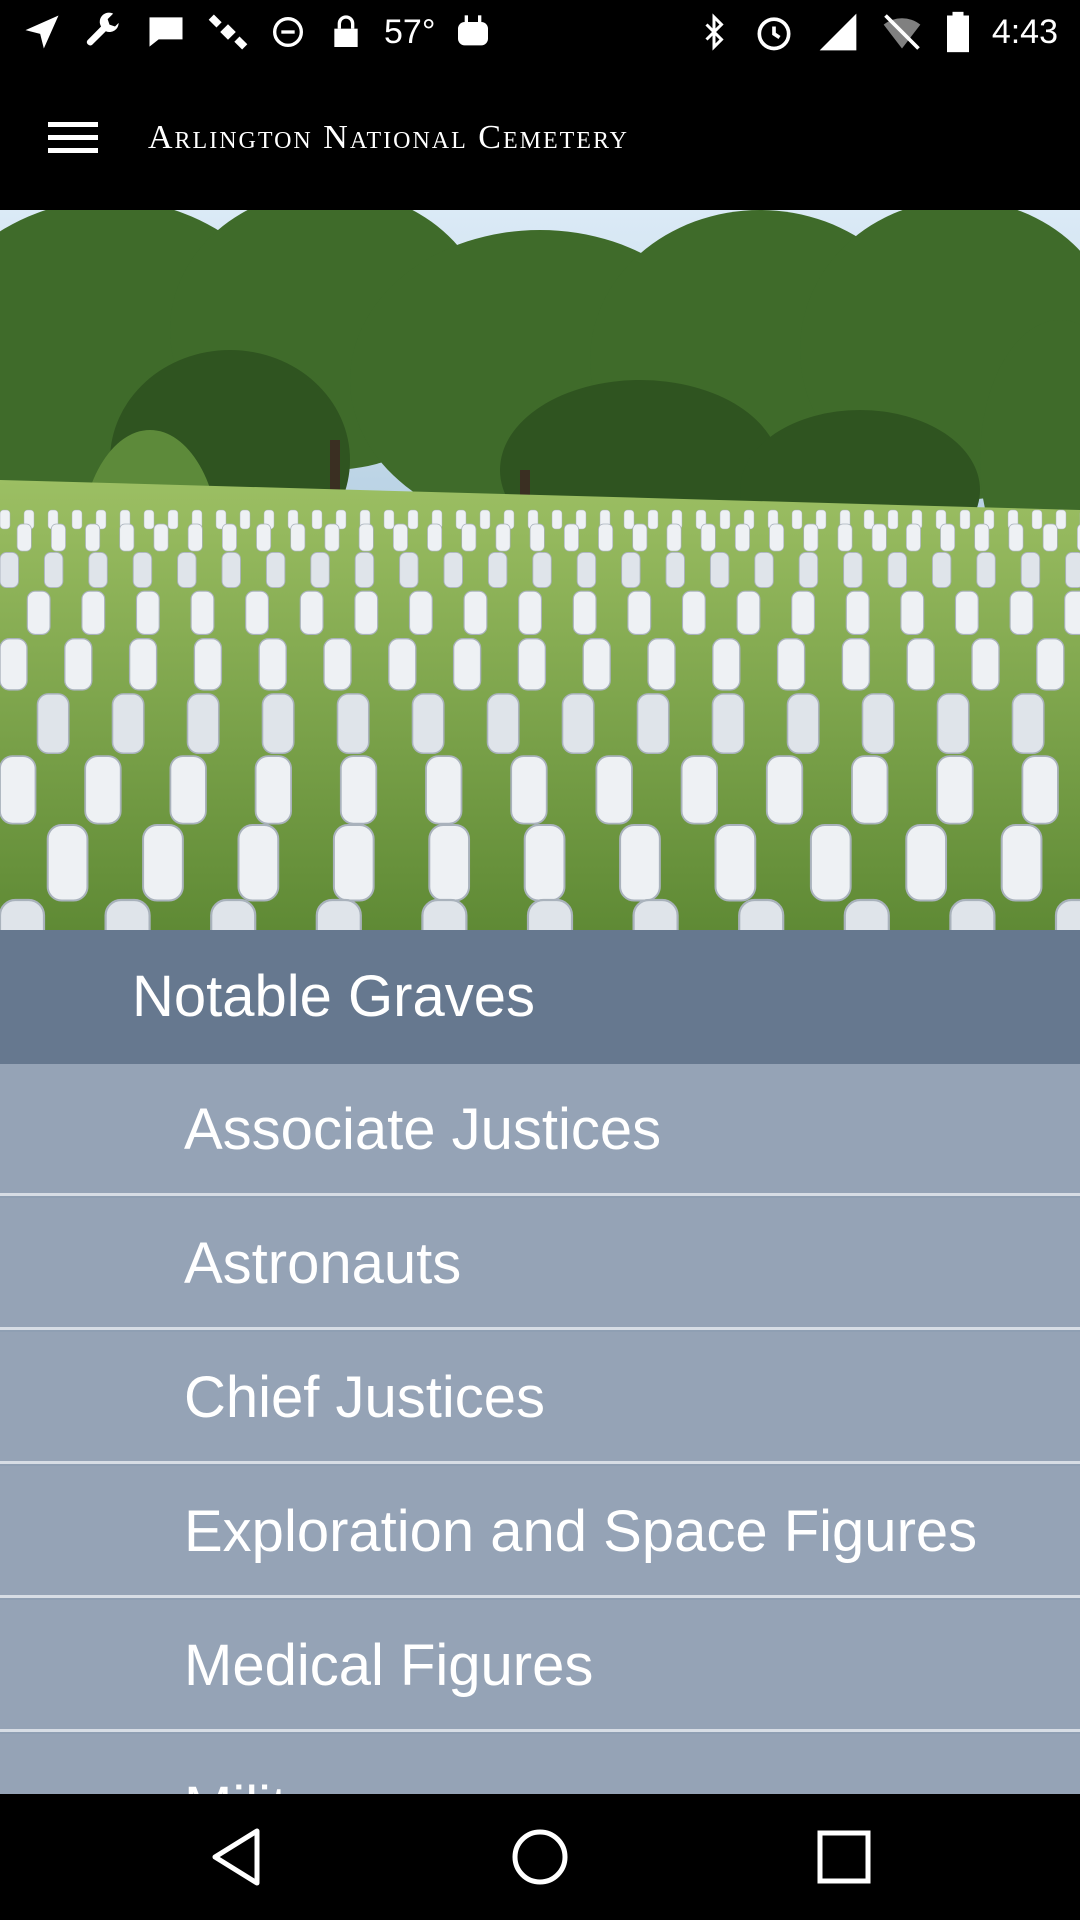 This screenshot has width=1080, height=1920. What do you see at coordinates (714, 32) in the screenshot?
I see `bluetooth-icon` at bounding box center [714, 32].